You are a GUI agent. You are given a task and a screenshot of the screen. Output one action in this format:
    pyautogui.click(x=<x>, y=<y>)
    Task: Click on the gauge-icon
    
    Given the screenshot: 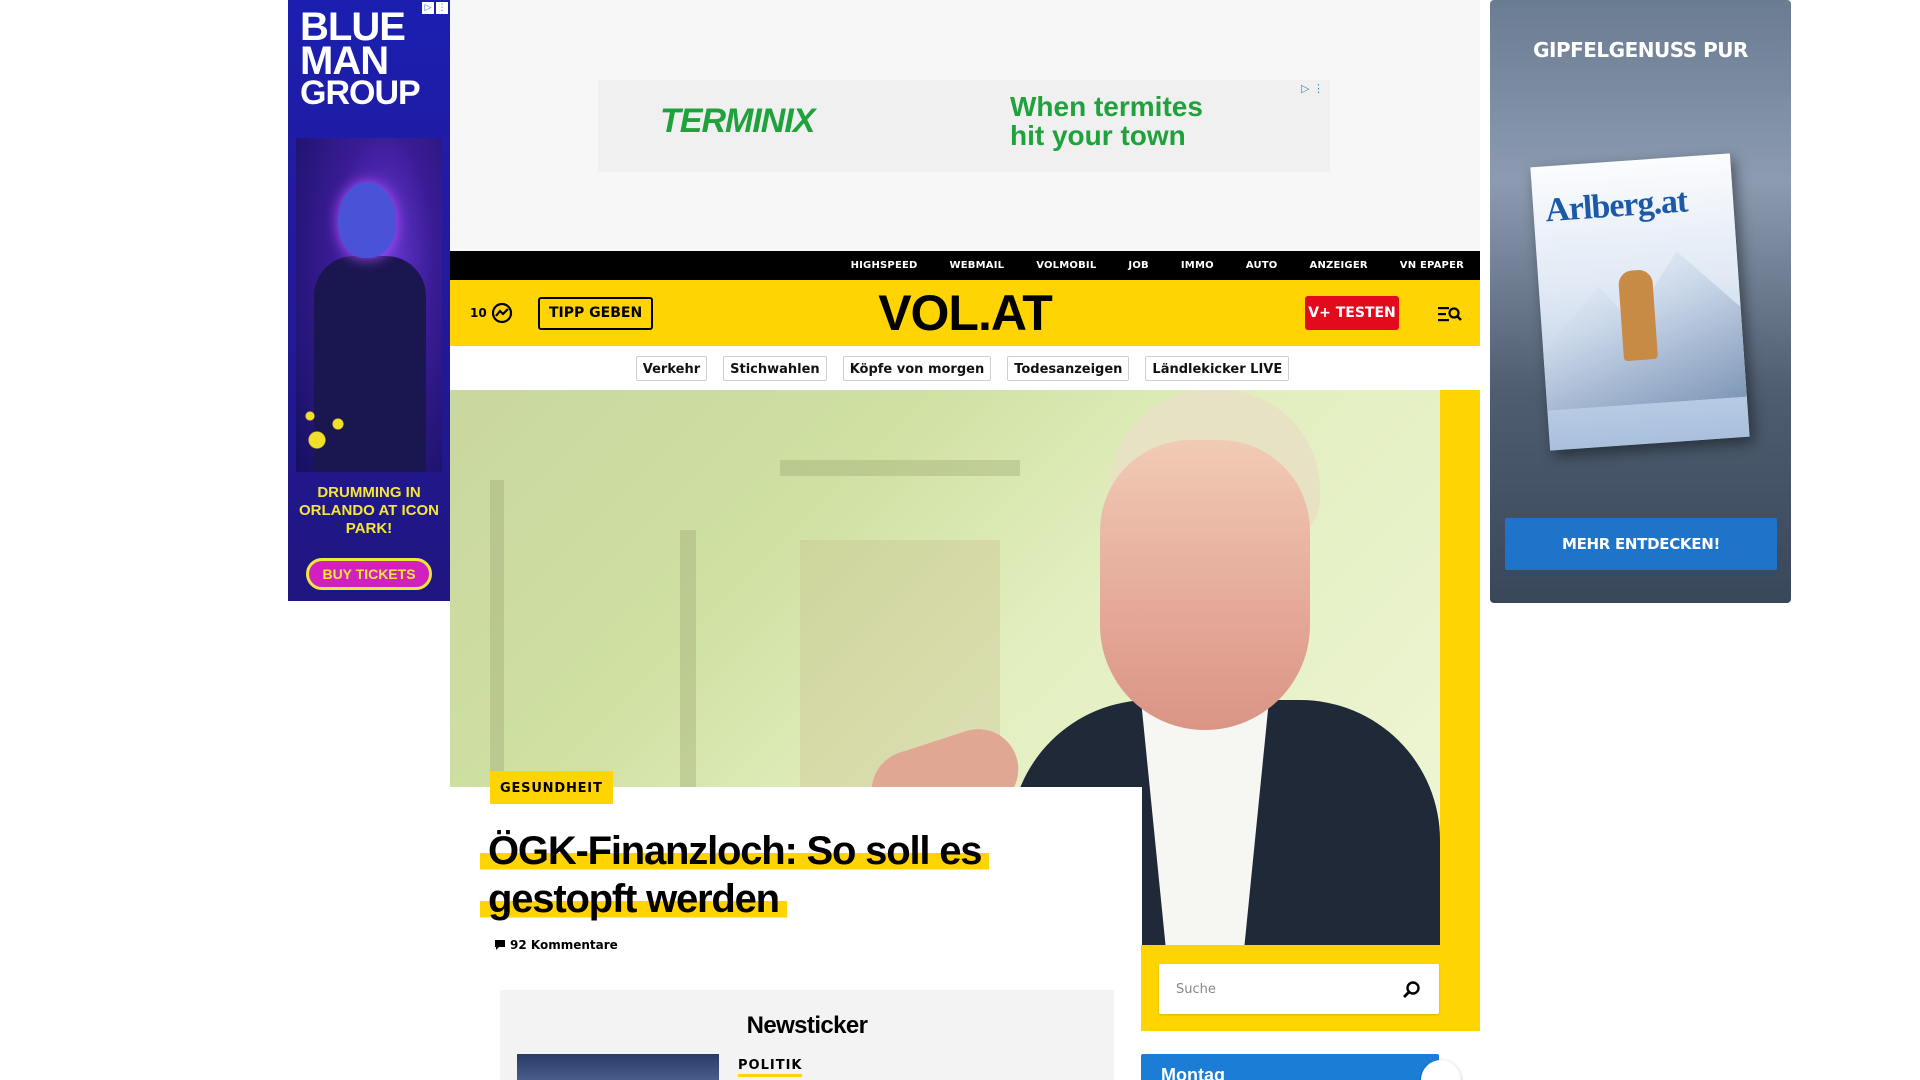 What is the action you would take?
    pyautogui.click(x=501, y=313)
    